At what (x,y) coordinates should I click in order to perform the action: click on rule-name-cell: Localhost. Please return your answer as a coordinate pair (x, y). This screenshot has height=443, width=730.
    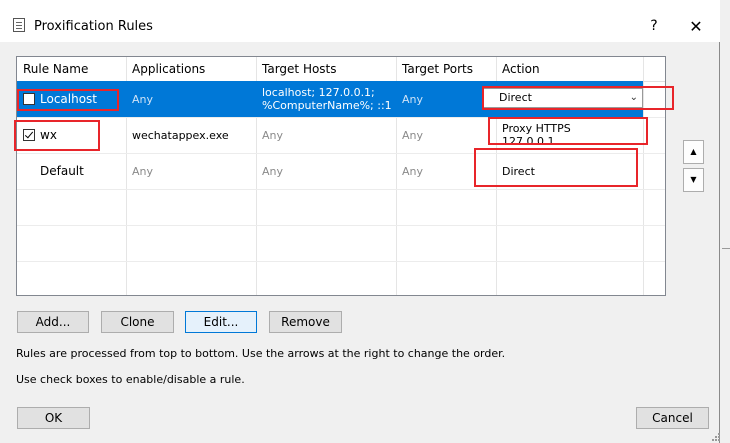
    Looking at the image, I should click on (71, 99).